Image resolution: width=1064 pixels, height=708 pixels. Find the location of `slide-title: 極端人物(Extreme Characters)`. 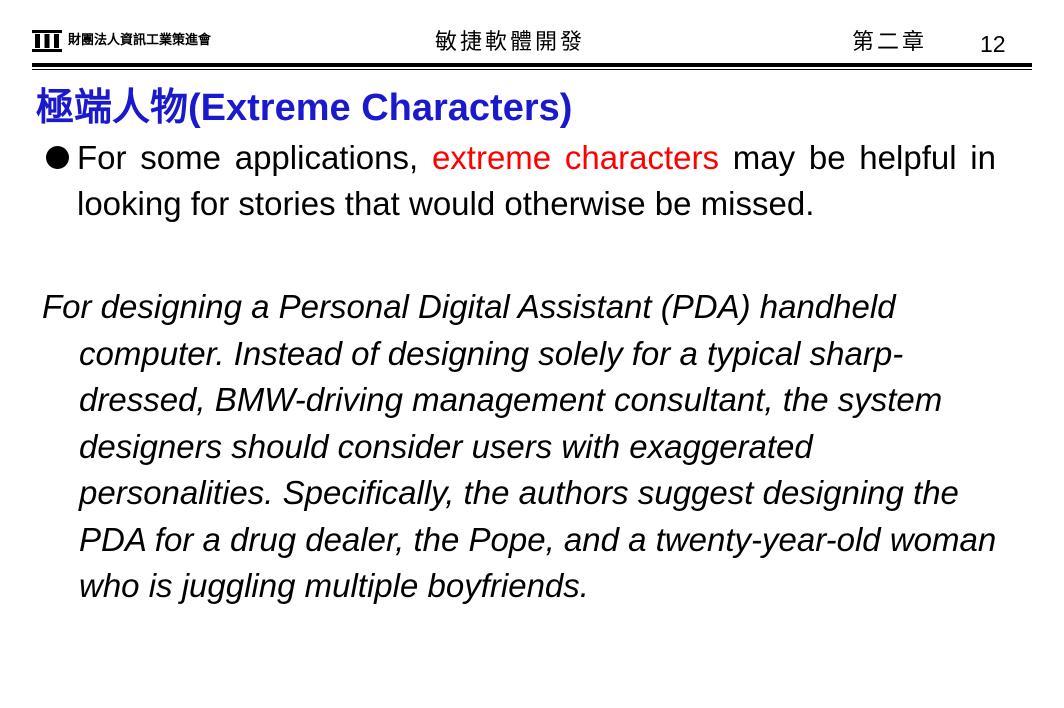

slide-title: 極端人物(Extreme Characters) is located at coordinates (304, 107).